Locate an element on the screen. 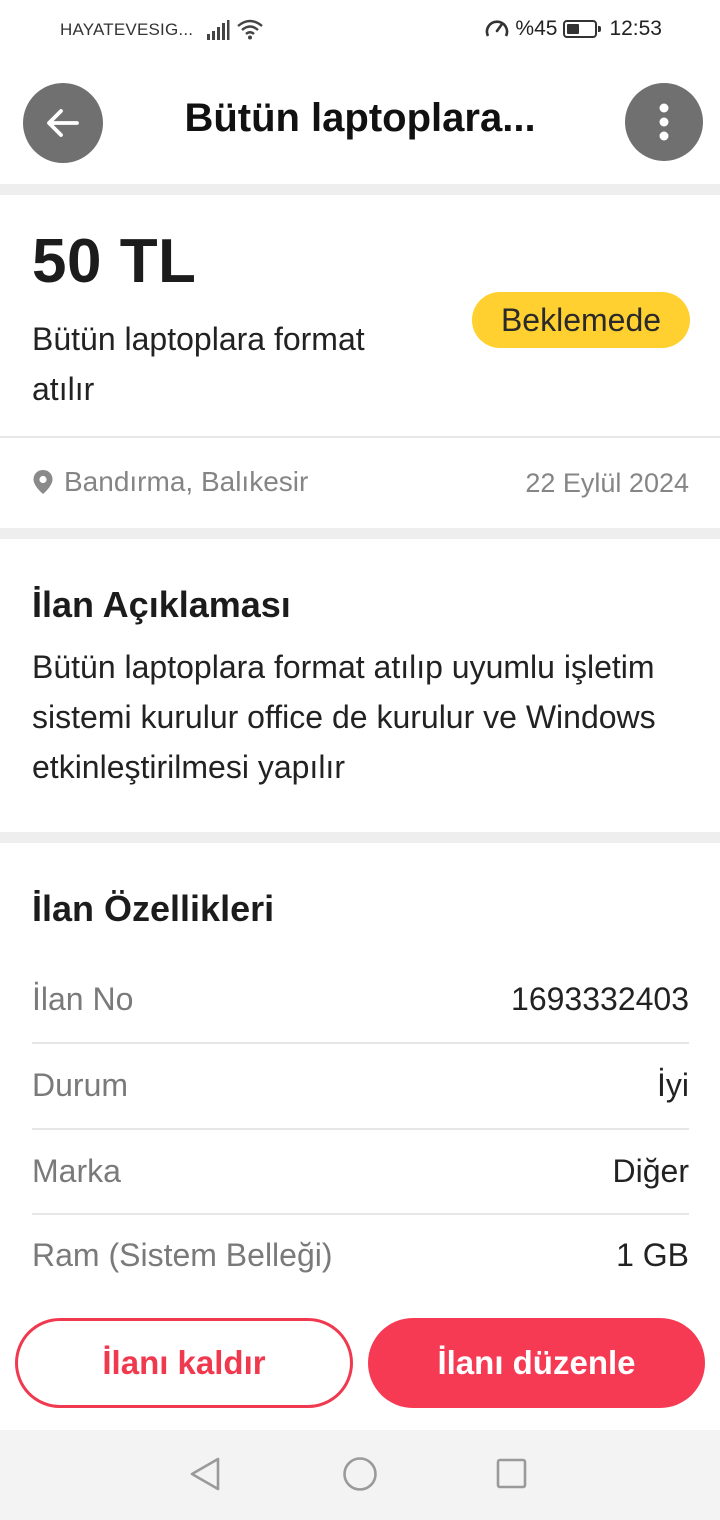  more-vertical-icon is located at coordinates (664, 122).